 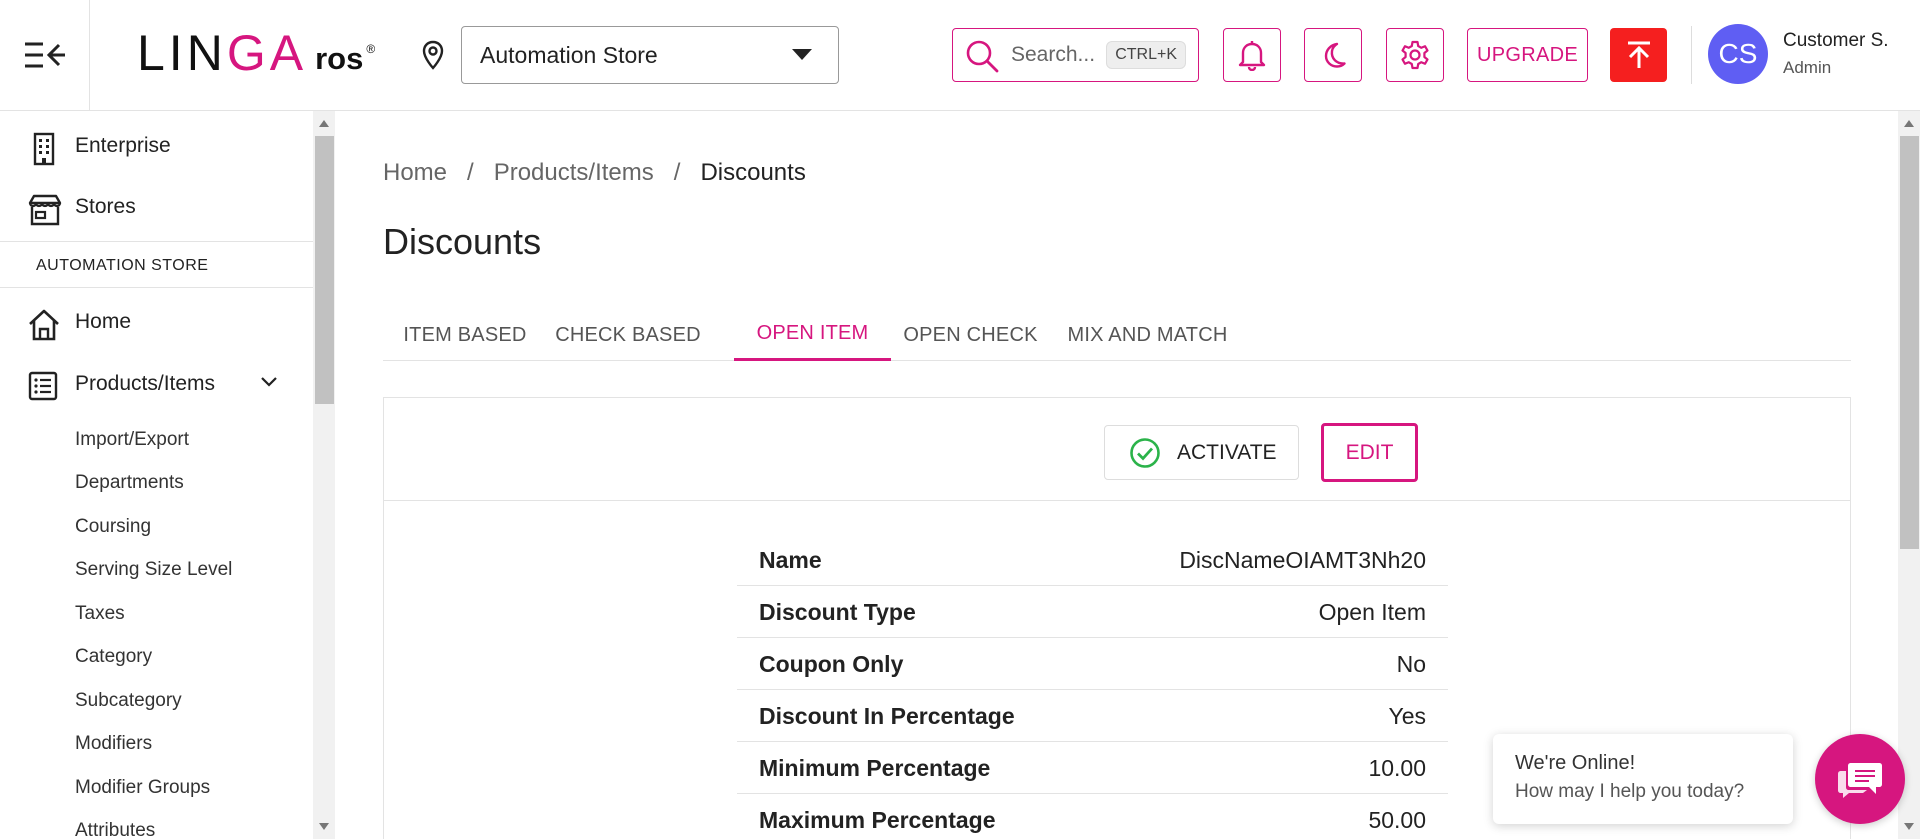 I want to click on detail-value: Open Item, so click(x=1372, y=612).